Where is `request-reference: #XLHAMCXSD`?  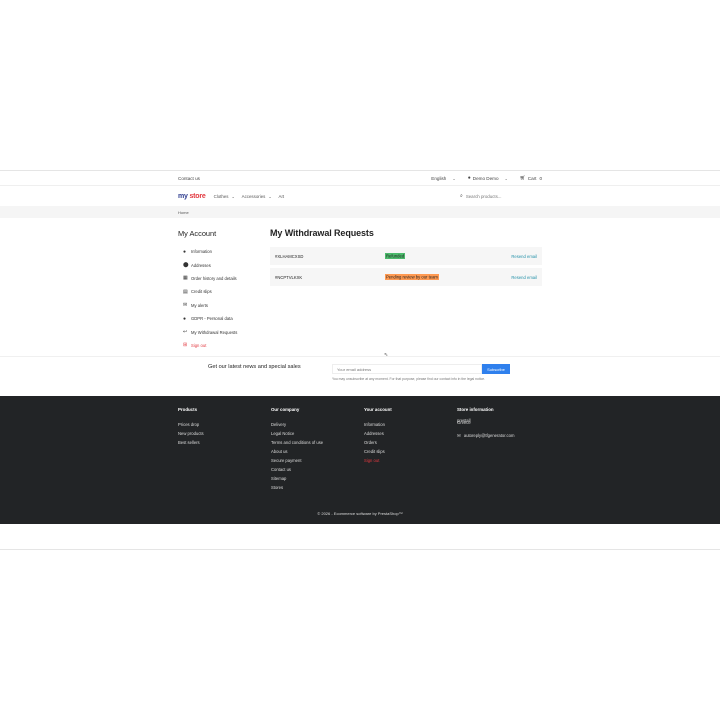 request-reference: #XLHAMCXSD is located at coordinates (289, 256).